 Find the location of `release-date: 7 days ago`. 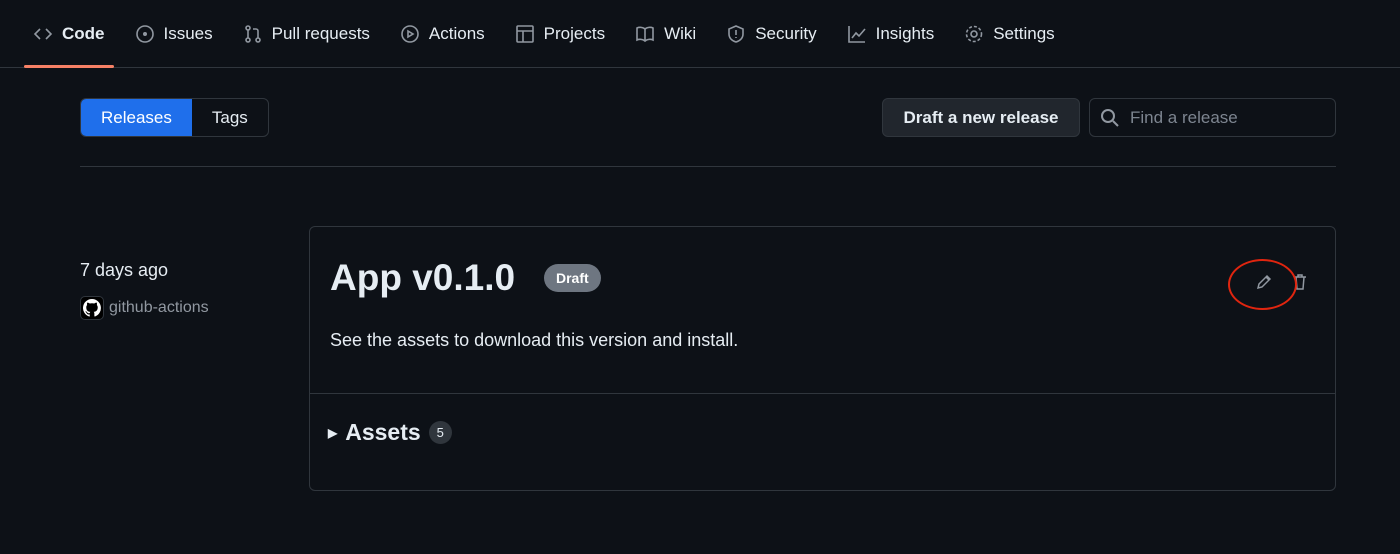

release-date: 7 days ago is located at coordinates (124, 270).